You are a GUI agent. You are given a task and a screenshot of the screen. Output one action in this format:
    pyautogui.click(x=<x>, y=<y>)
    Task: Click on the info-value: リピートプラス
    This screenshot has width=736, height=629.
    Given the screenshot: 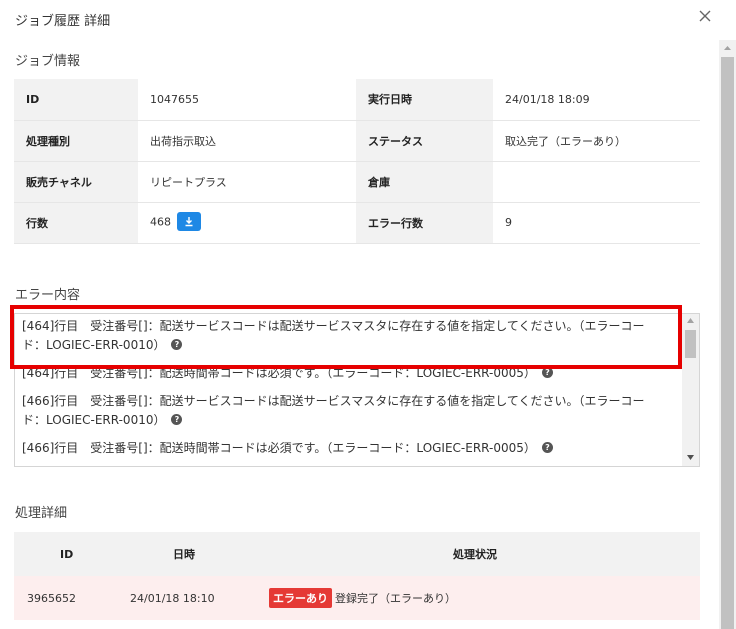 What is the action you would take?
    pyautogui.click(x=247, y=182)
    